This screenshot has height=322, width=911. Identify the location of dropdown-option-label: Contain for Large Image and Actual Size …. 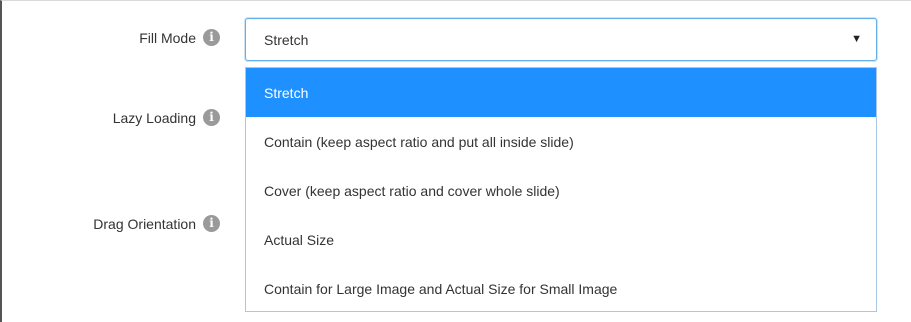
(441, 288).